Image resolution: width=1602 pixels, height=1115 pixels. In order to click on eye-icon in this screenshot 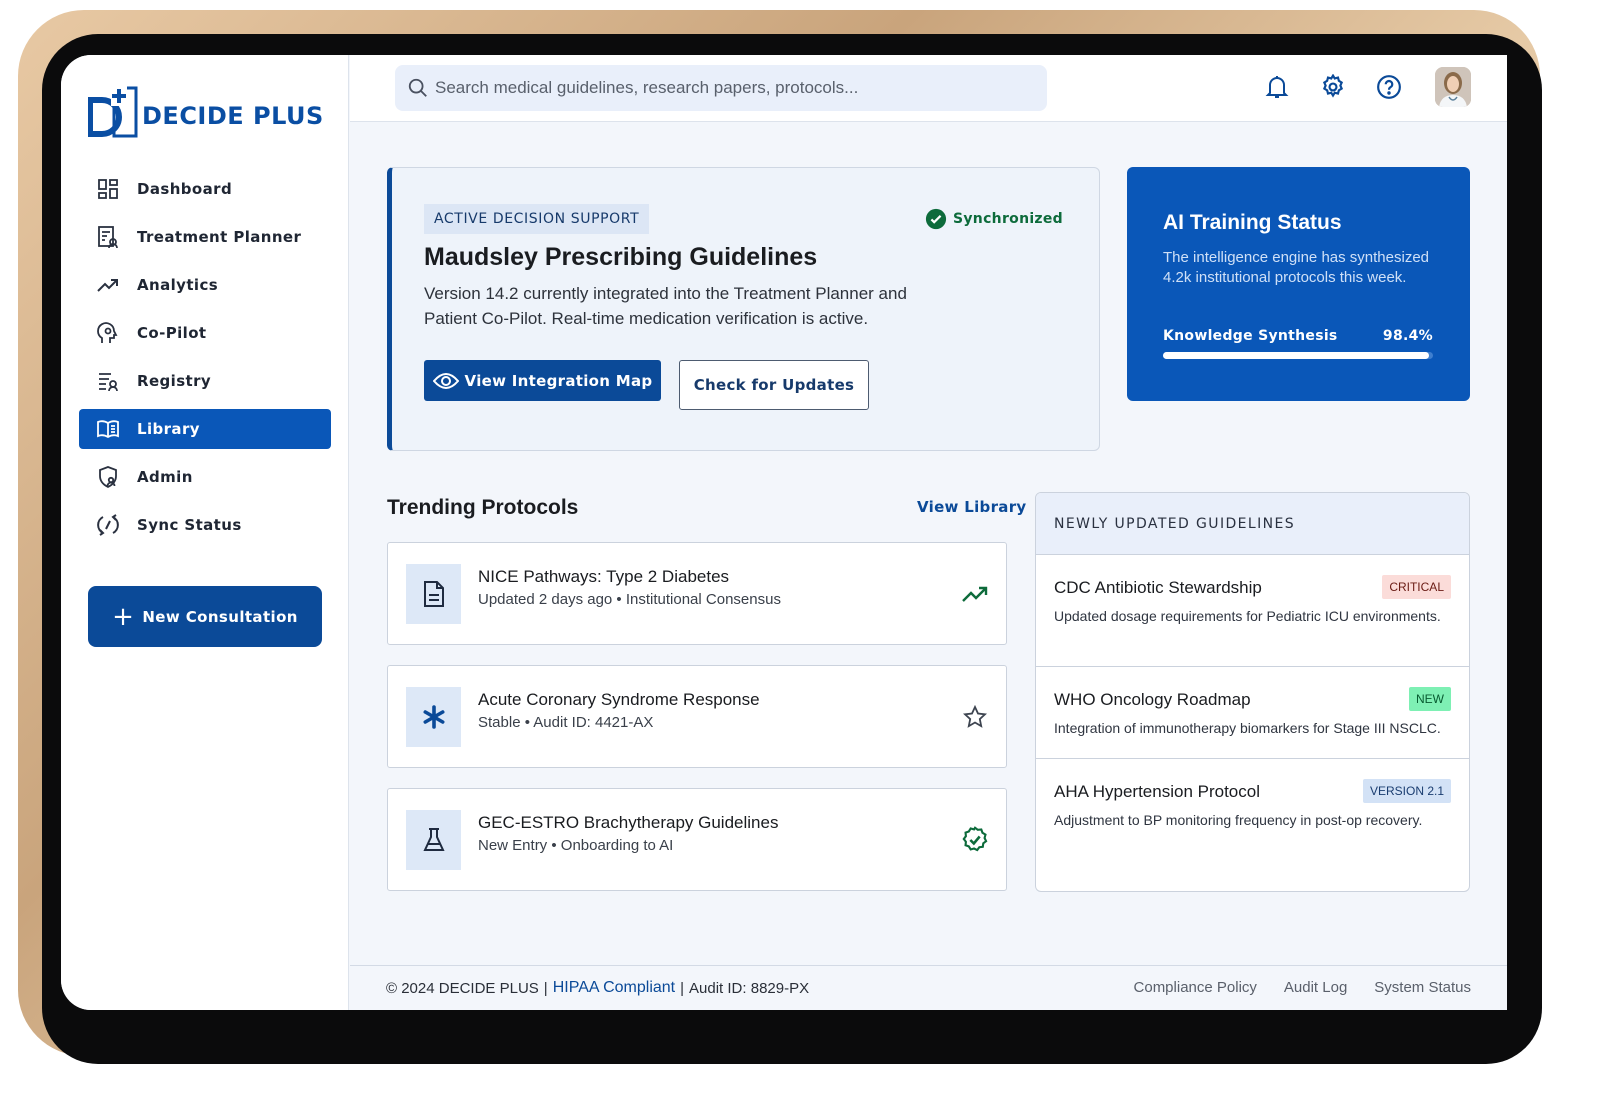, I will do `click(445, 380)`.